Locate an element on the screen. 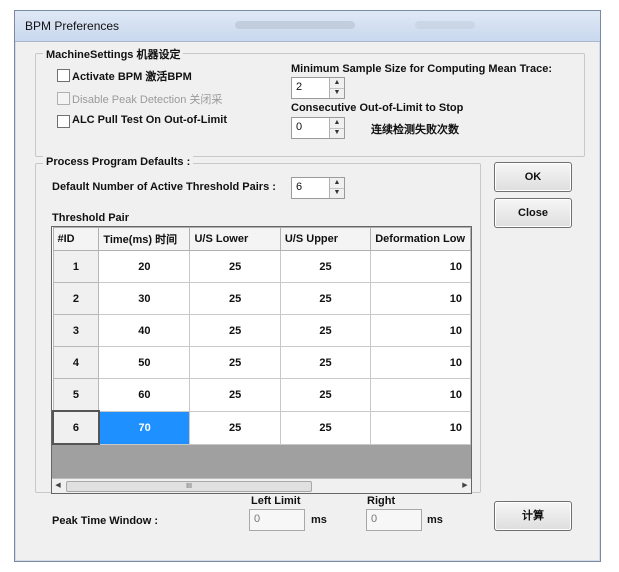 This screenshot has height=572, width=619. time-cell-selected: 70 is located at coordinates (144, 427).